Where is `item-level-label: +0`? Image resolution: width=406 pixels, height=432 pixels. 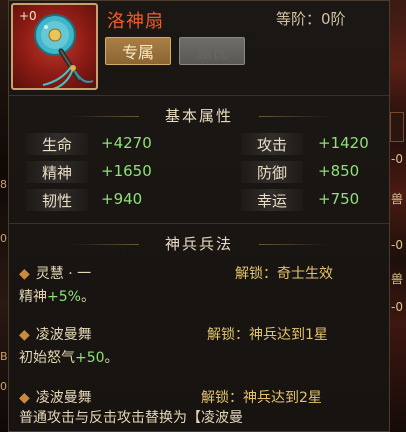 item-level-label: +0 is located at coordinates (28, 16).